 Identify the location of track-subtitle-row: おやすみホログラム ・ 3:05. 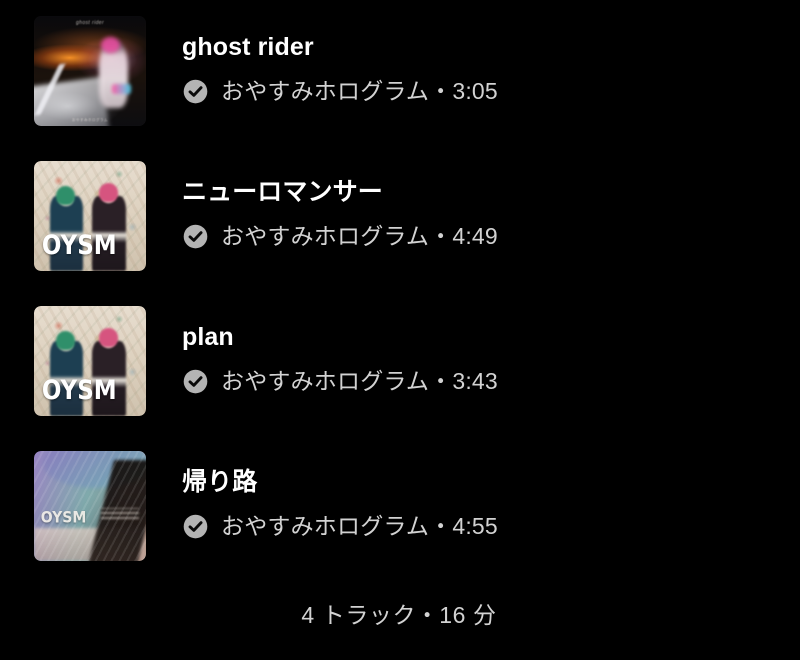
(340, 91).